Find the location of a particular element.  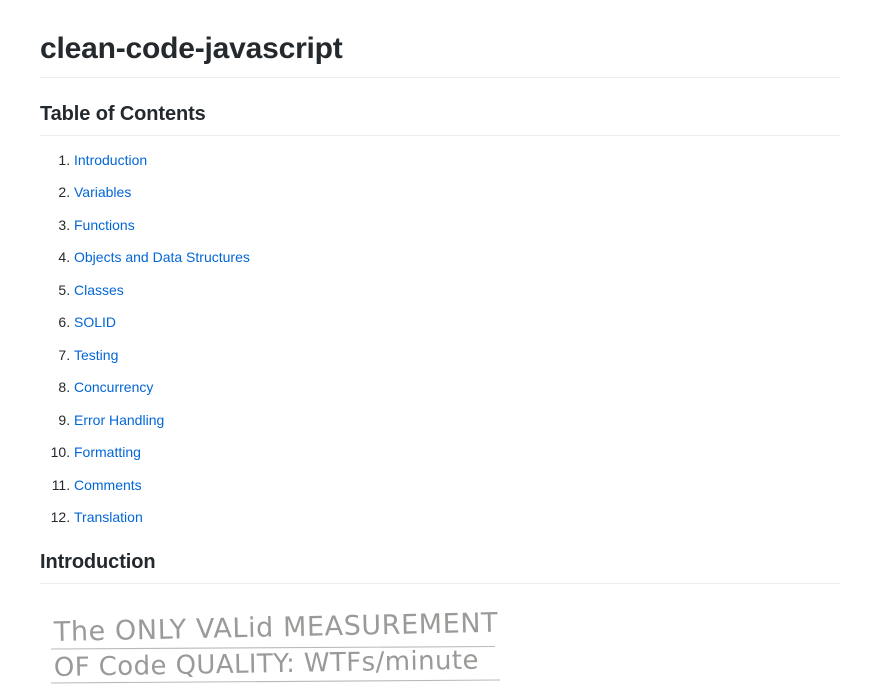

toc-link-concurrency: Concurrency is located at coordinates (113, 387).